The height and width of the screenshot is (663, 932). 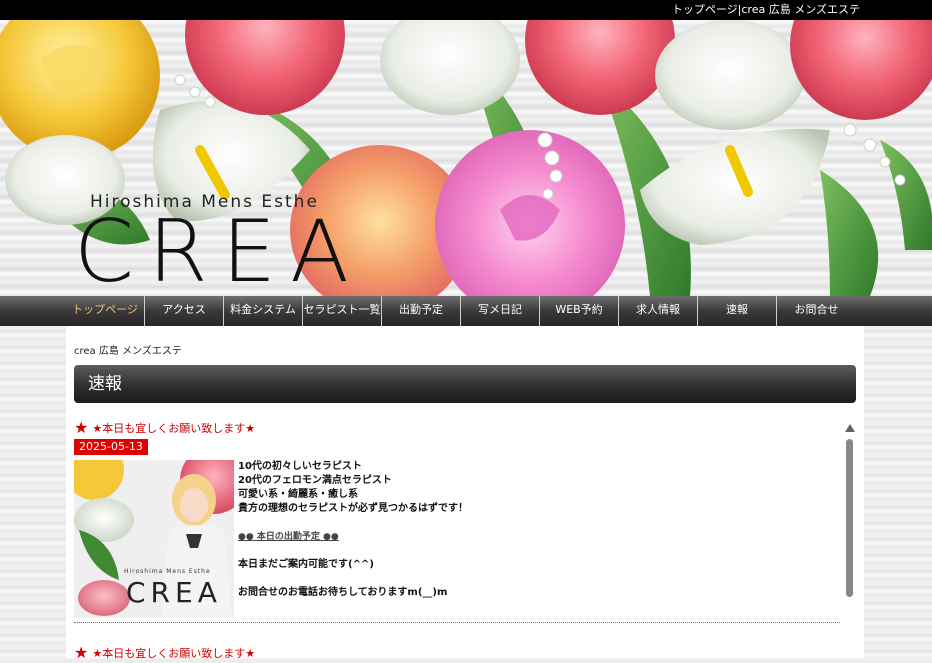 What do you see at coordinates (421, 311) in the screenshot?
I see `nav-item-schedule: 出勤予定` at bounding box center [421, 311].